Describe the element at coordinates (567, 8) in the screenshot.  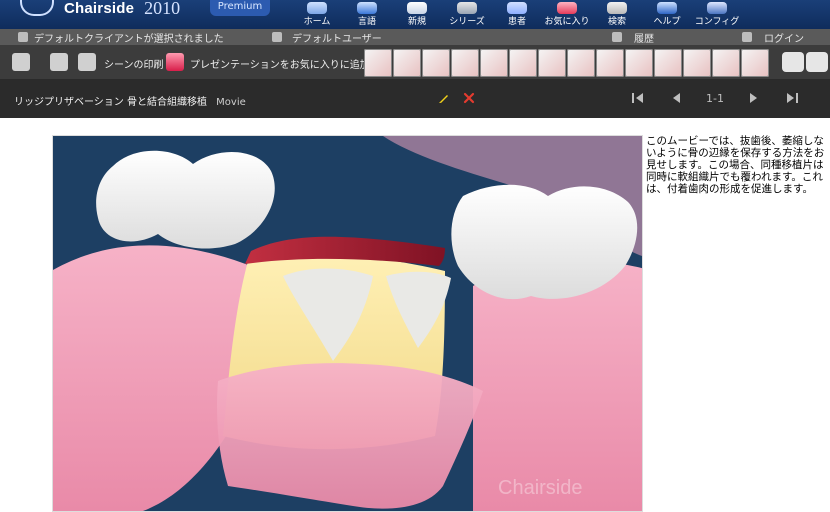
I see `favorites-icon` at that location.